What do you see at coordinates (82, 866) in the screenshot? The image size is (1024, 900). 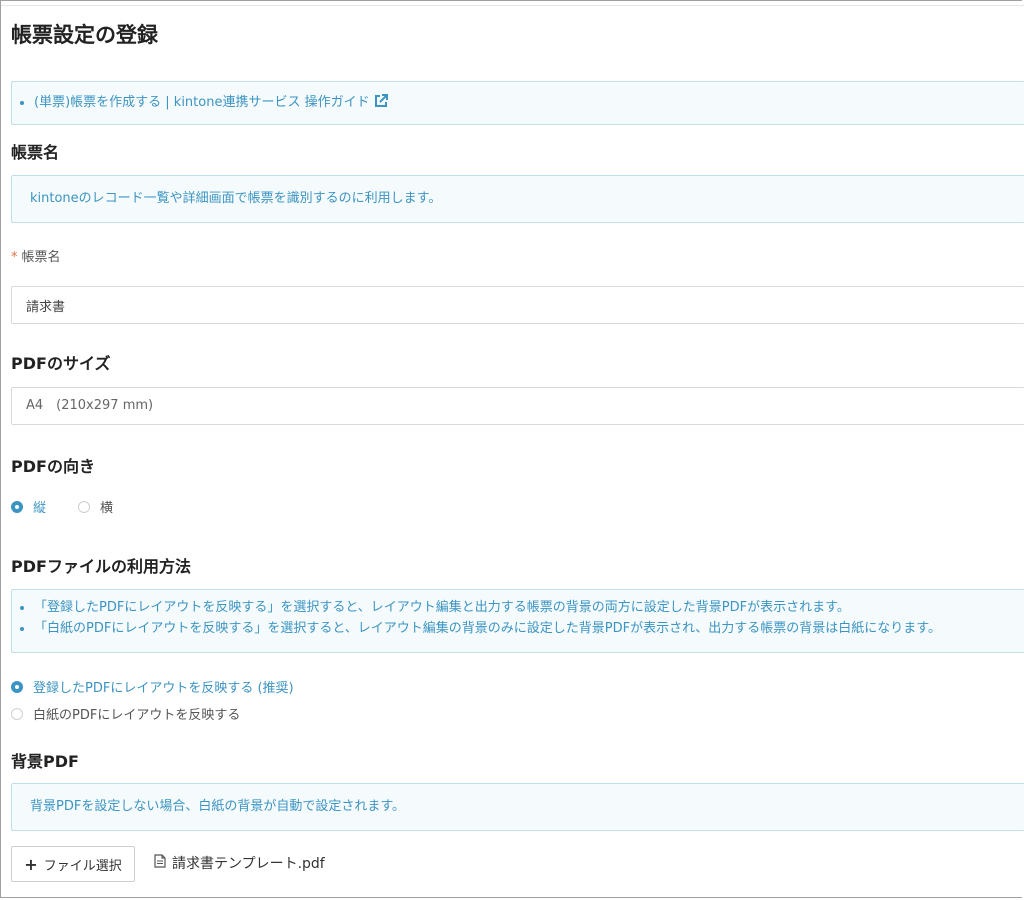 I see `file-select-button-label: ファイル選択` at bounding box center [82, 866].